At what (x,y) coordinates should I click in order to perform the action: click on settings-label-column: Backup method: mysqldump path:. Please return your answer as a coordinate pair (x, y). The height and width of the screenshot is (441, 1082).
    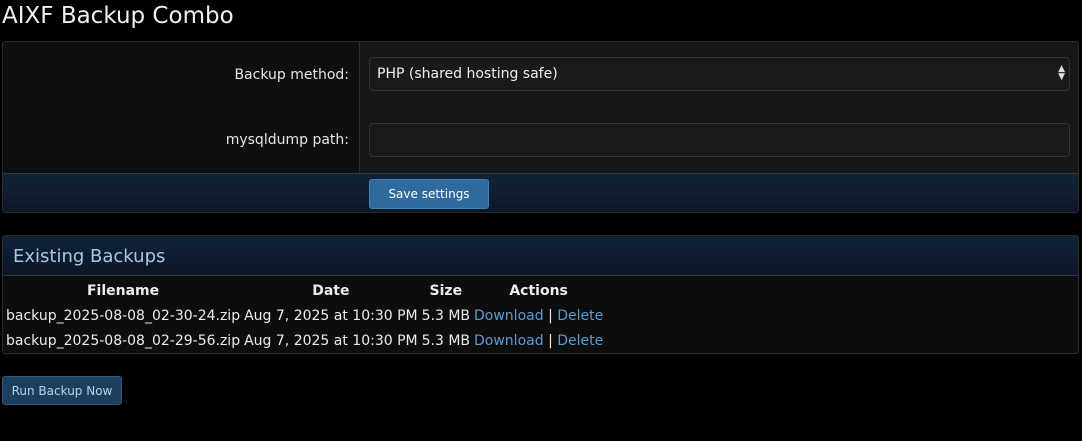
    Looking at the image, I should click on (181, 107).